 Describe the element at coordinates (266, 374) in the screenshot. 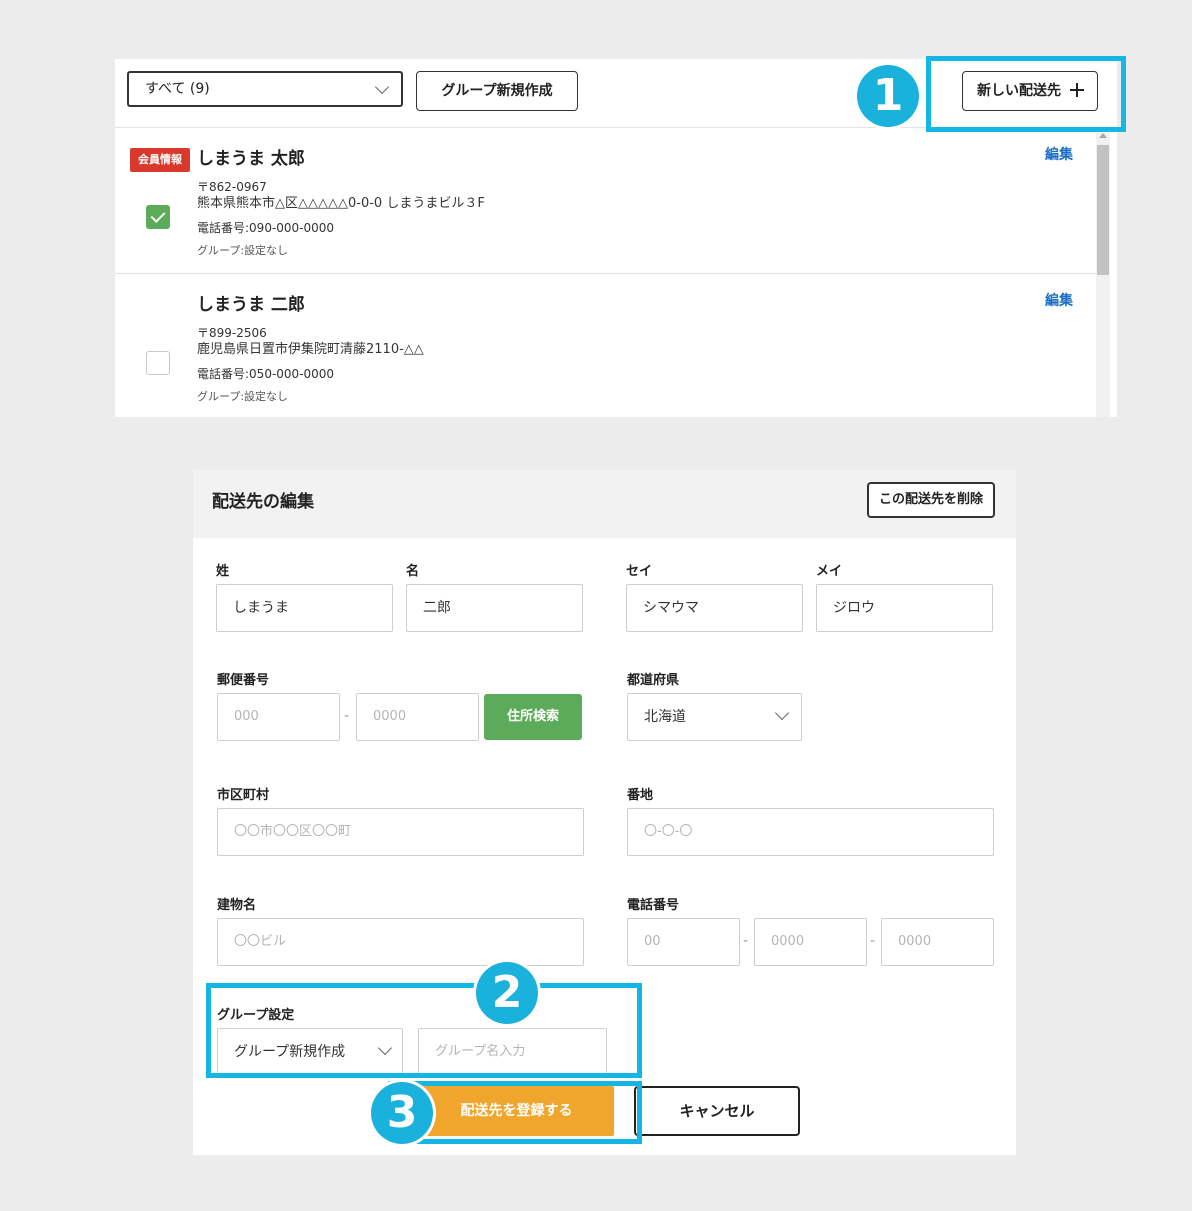

I see `address-phone: 電話番号:050-000-0000` at that location.